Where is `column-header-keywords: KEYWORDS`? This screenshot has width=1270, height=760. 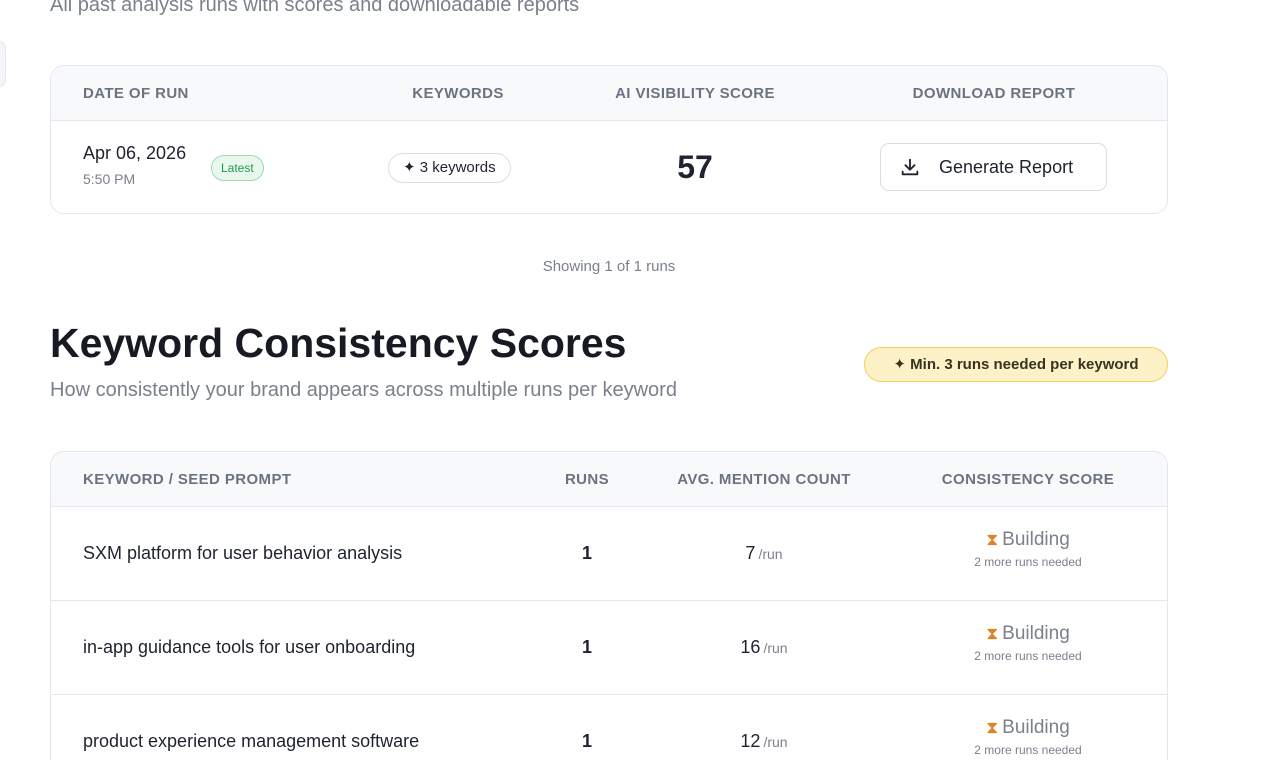 column-header-keywords: KEYWORDS is located at coordinates (458, 93).